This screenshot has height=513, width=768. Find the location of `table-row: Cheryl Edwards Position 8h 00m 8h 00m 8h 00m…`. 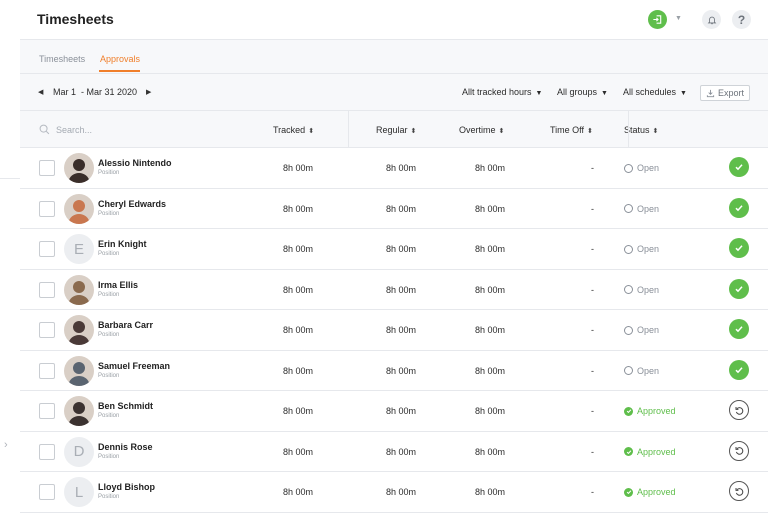

table-row: Cheryl Edwards Position 8h 00m 8h 00m 8h 00m… is located at coordinates (394, 208).